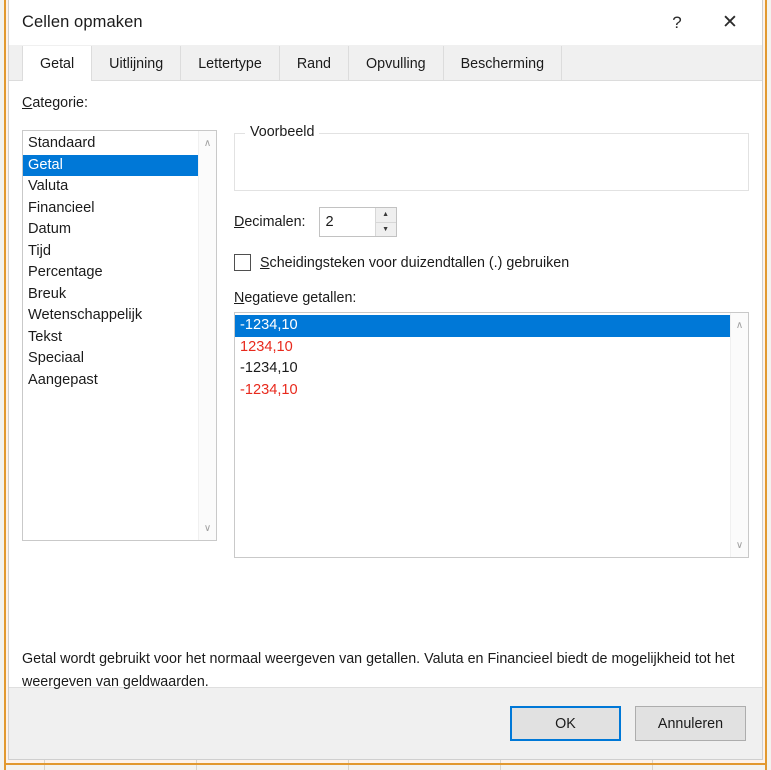  Describe the element at coordinates (110, 295) in the screenshot. I see `category-item-breuk: Breuk` at that location.